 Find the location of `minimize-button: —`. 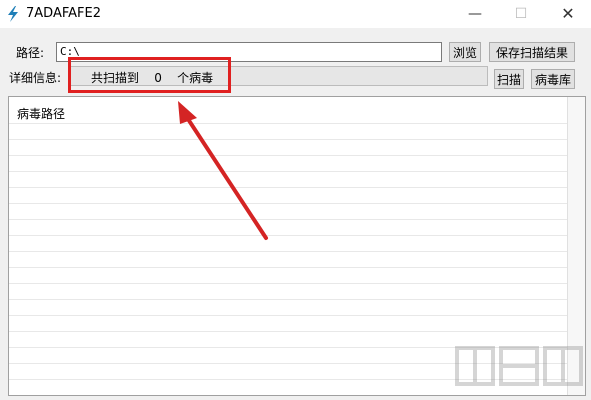

minimize-button: — is located at coordinates (475, 14).